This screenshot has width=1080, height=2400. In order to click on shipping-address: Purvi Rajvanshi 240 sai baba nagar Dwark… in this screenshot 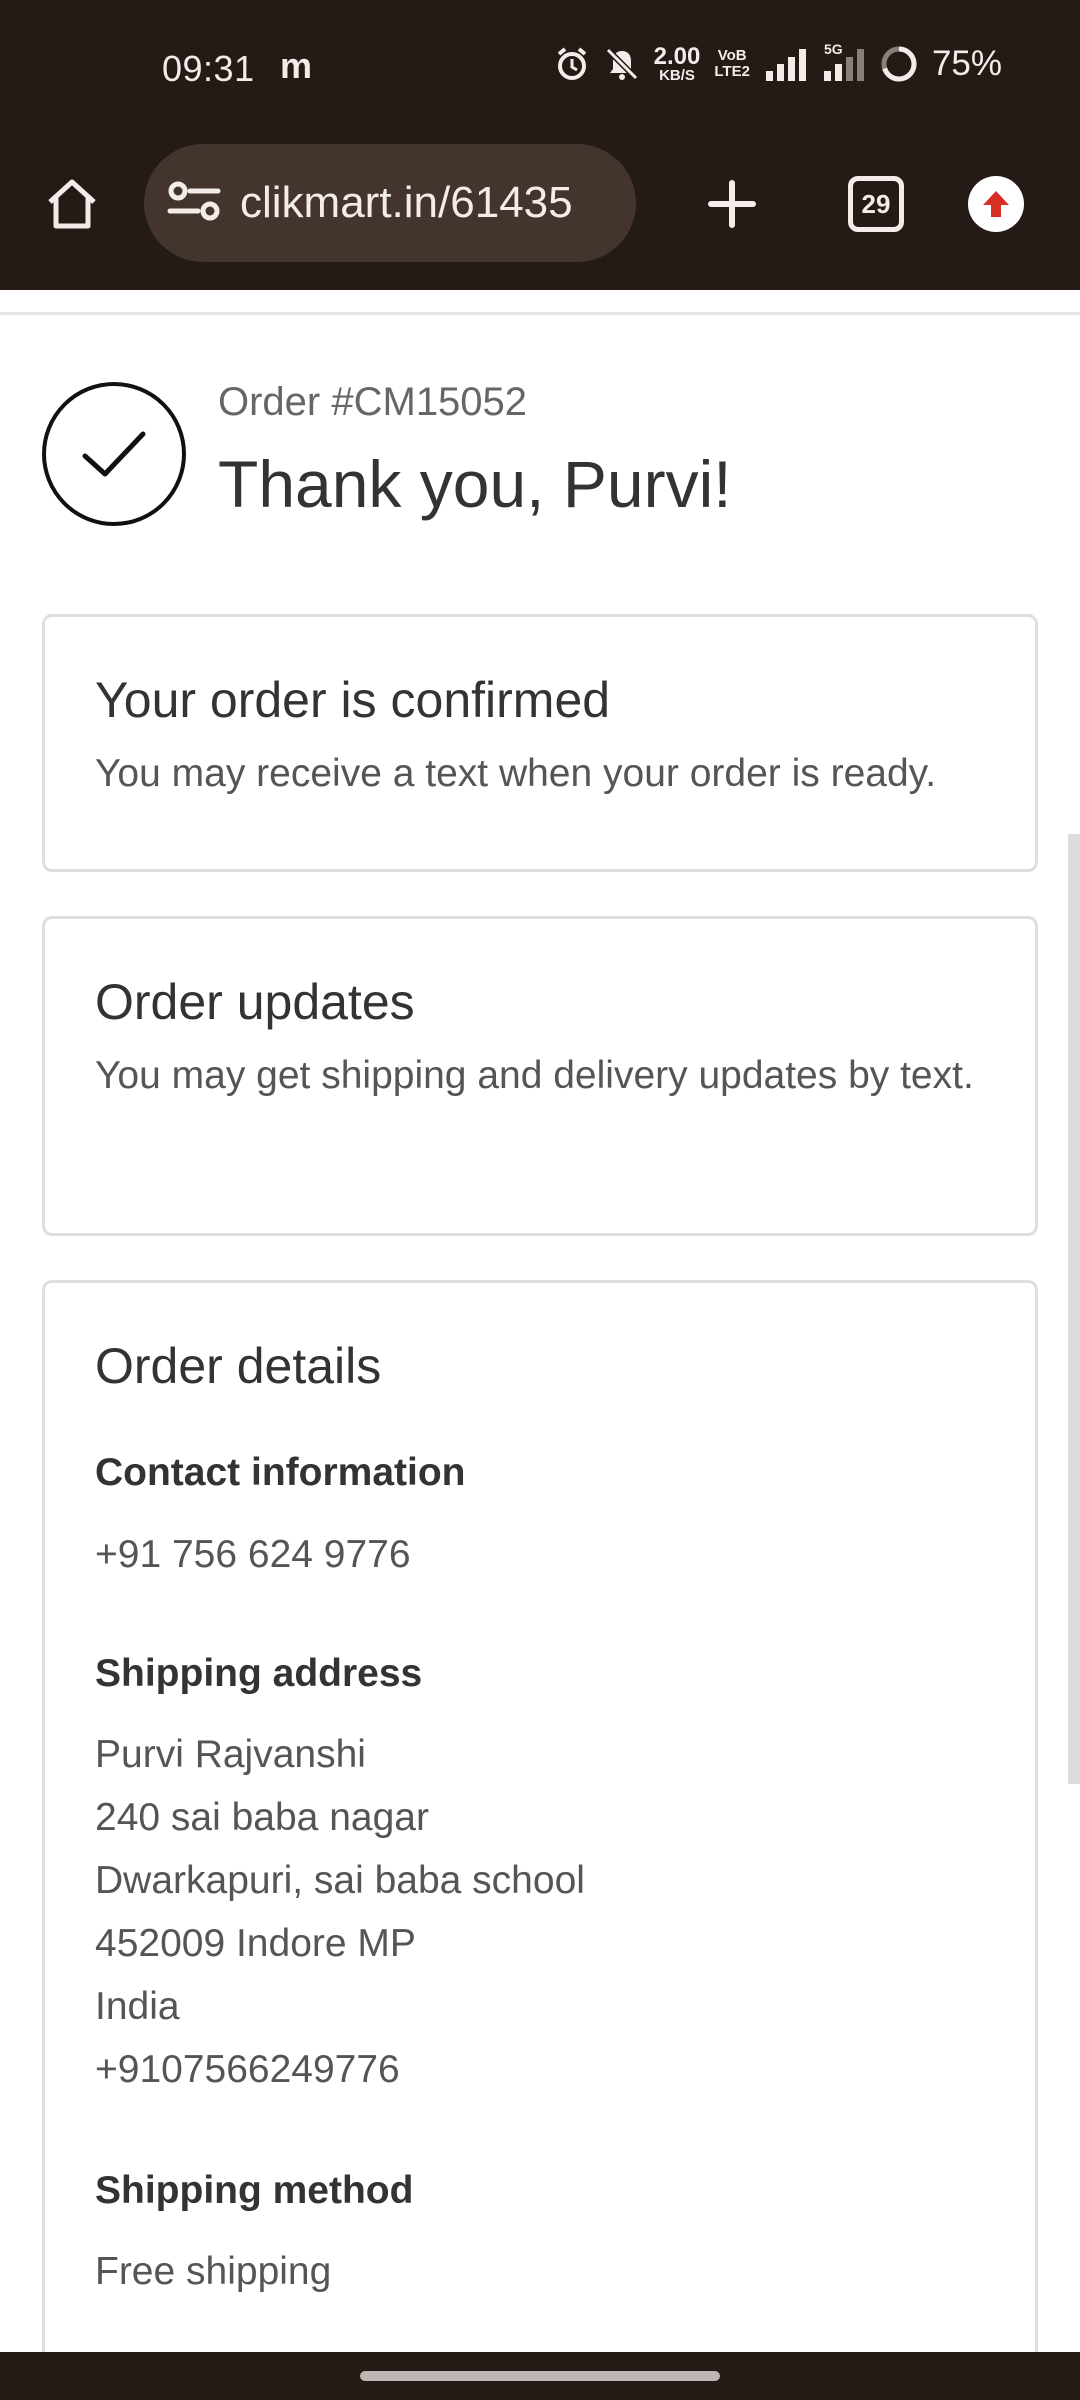, I will do `click(340, 1912)`.